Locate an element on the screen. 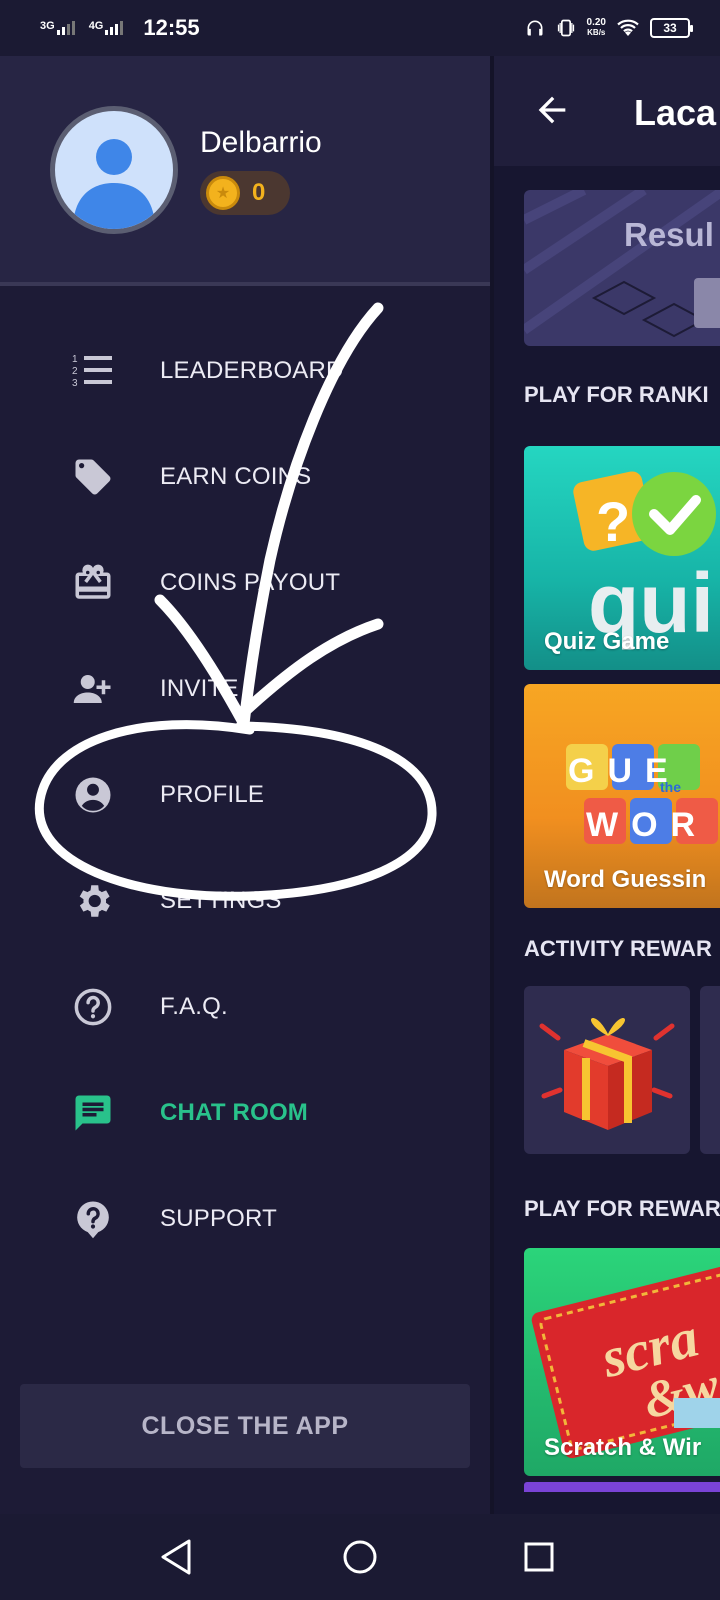  menu-item-profile: PROFILE is located at coordinates (245, 795).